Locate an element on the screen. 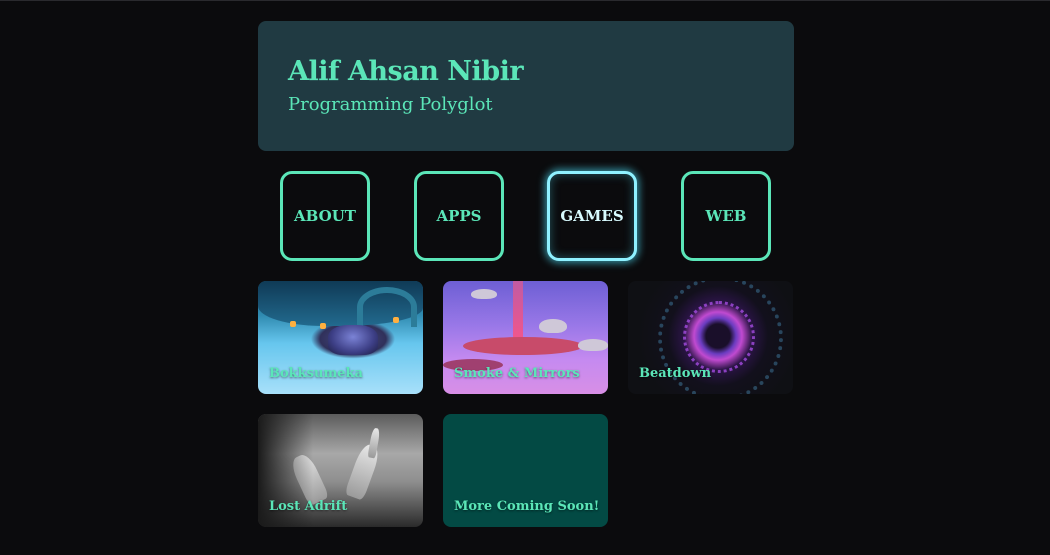 Image resolution: width=1050 pixels, height=555 pixels. game-card-smoke-mirrors: Smoke & Mirrors is located at coordinates (525, 337).